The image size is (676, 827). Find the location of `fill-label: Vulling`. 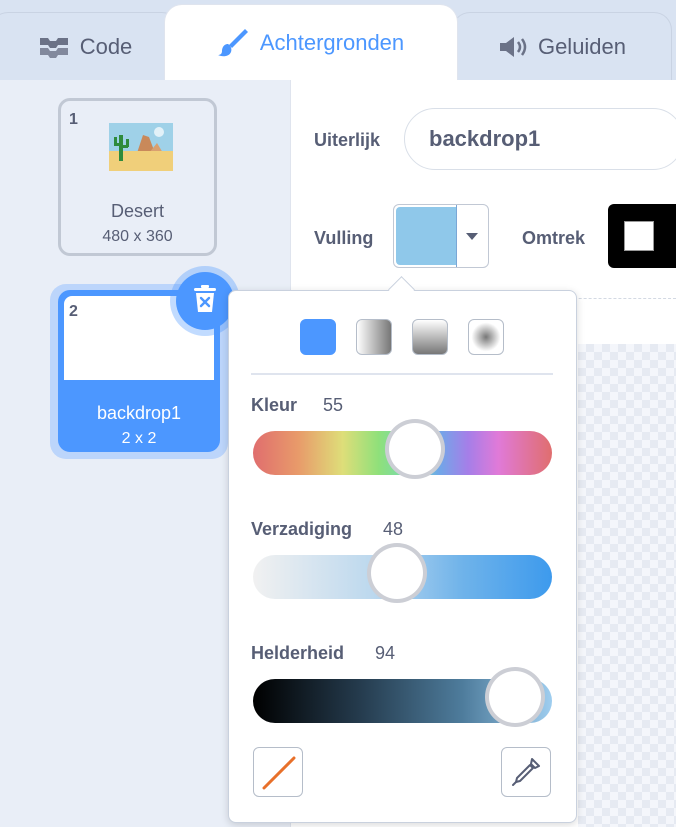

fill-label: Vulling is located at coordinates (344, 238).